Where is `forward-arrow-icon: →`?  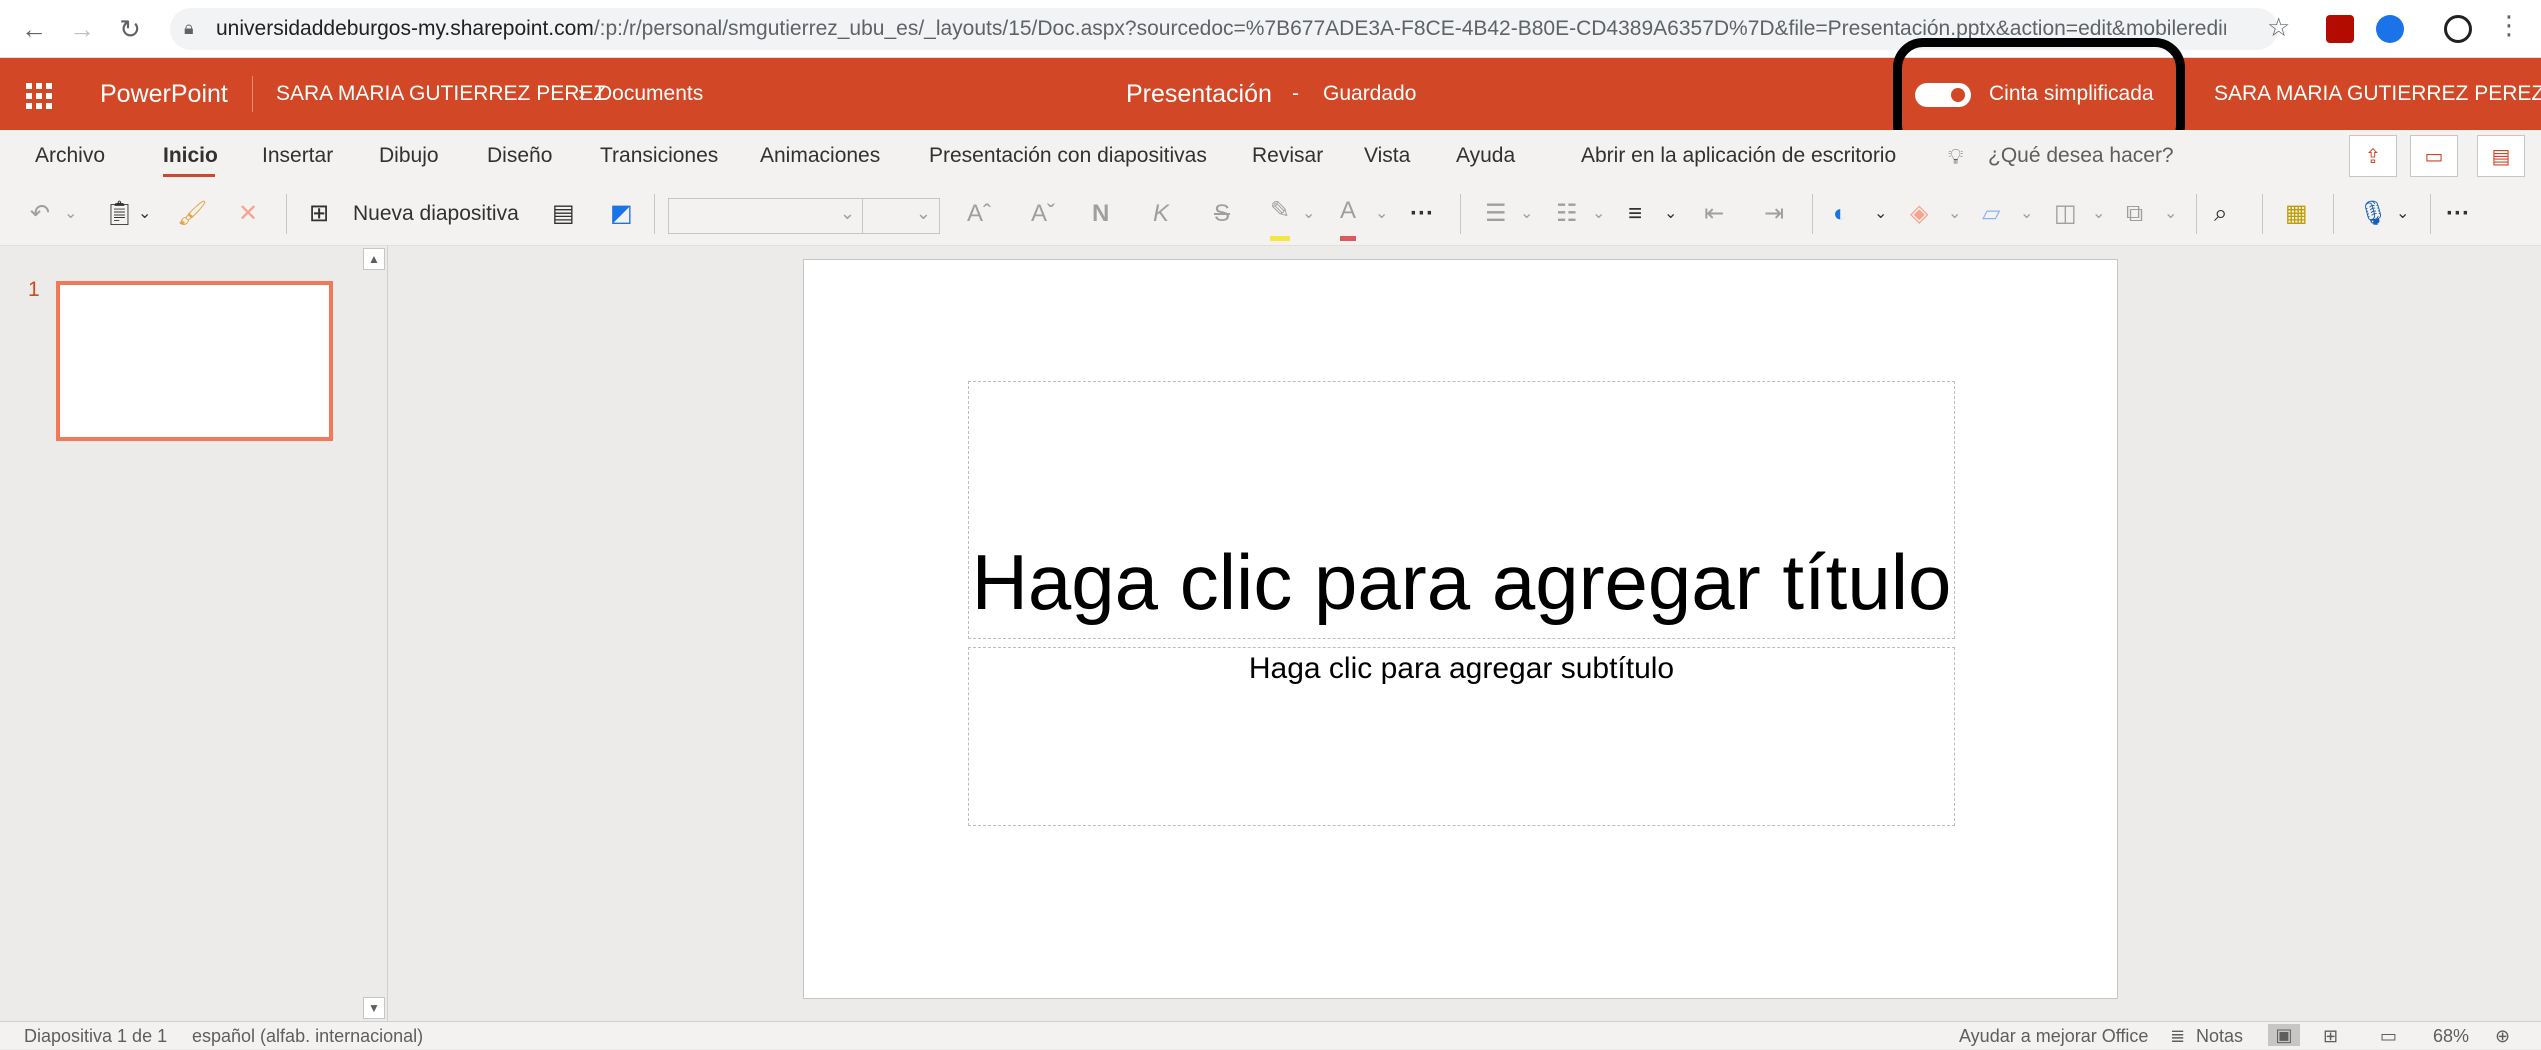 forward-arrow-icon: → is located at coordinates (82, 29).